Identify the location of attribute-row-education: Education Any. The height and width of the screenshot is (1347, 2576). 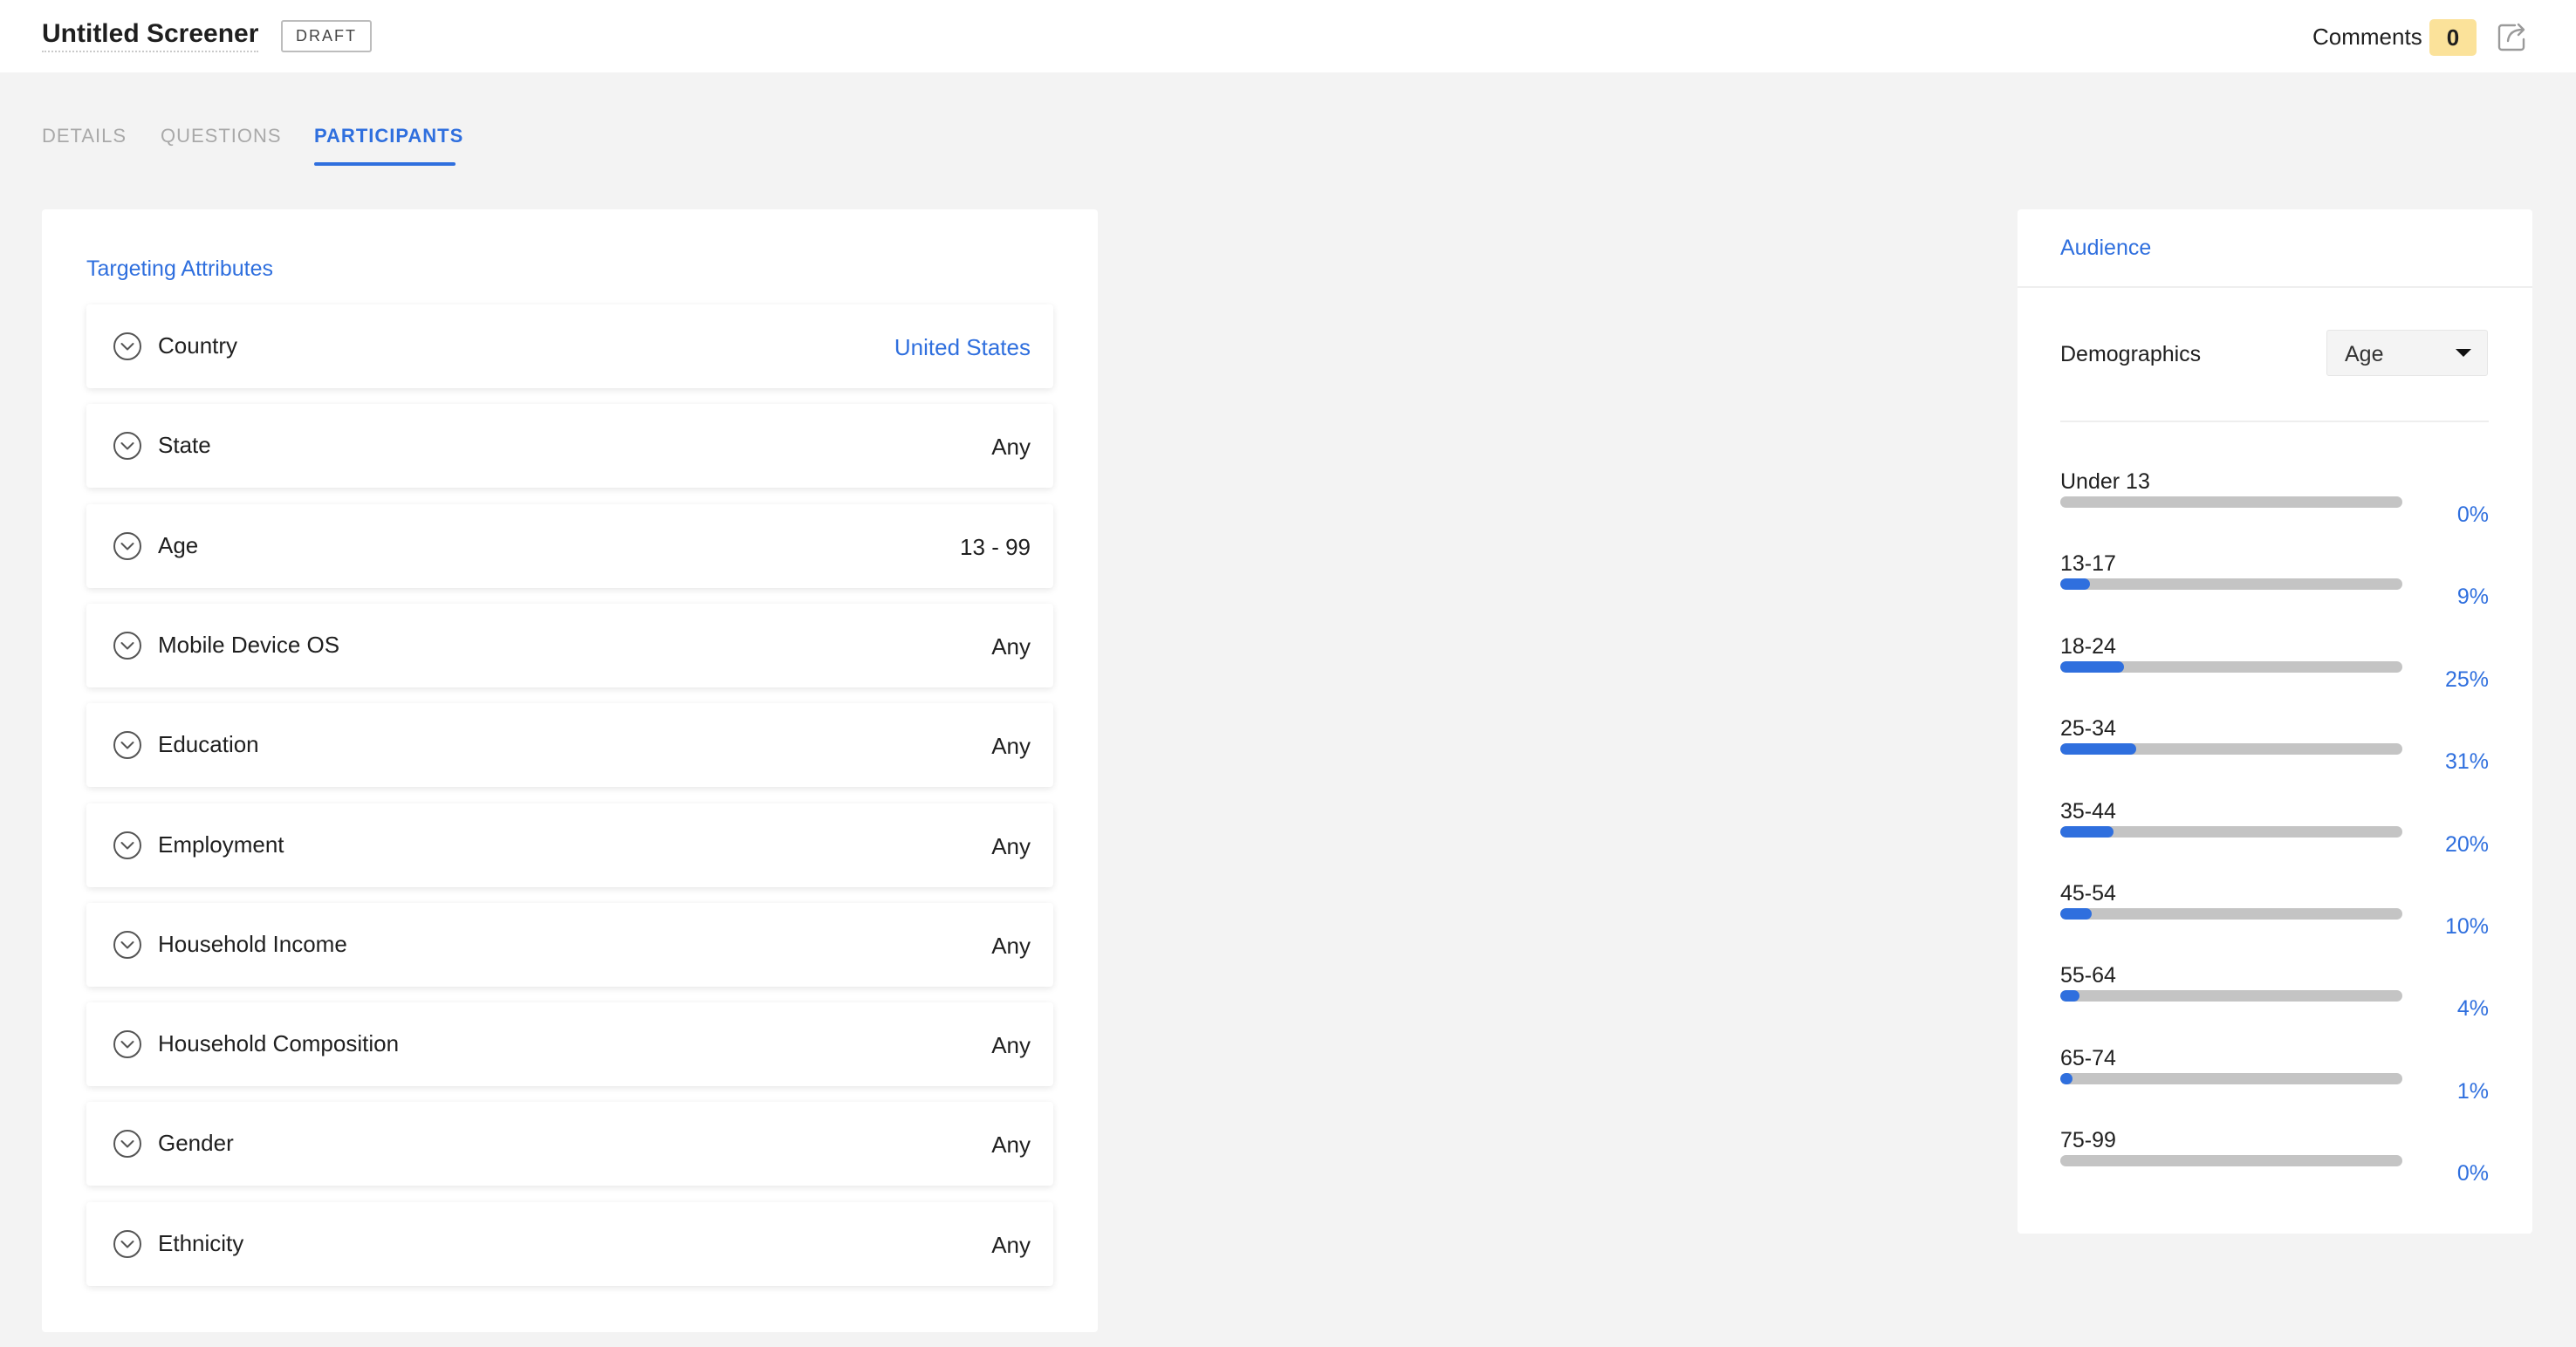
(569, 745).